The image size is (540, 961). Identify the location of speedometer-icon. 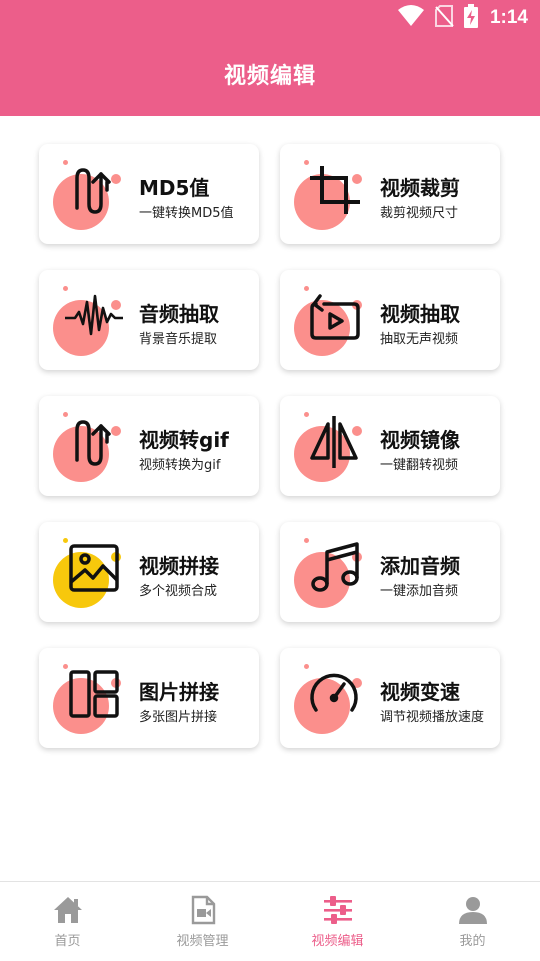
(334, 694).